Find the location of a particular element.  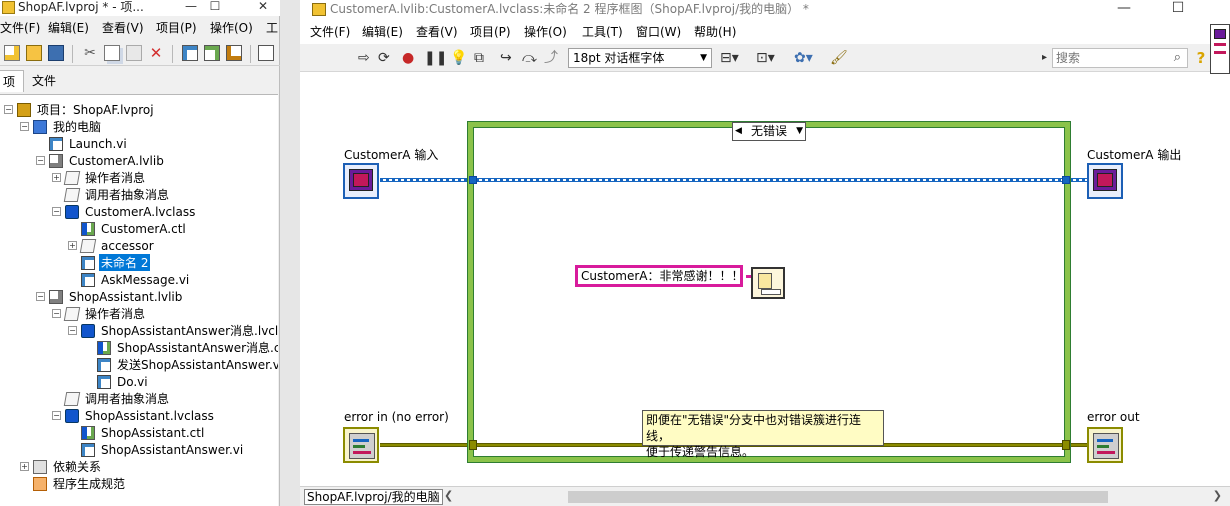

string-constant: CustomerA：非常感谢！！！ is located at coordinates (659, 276).